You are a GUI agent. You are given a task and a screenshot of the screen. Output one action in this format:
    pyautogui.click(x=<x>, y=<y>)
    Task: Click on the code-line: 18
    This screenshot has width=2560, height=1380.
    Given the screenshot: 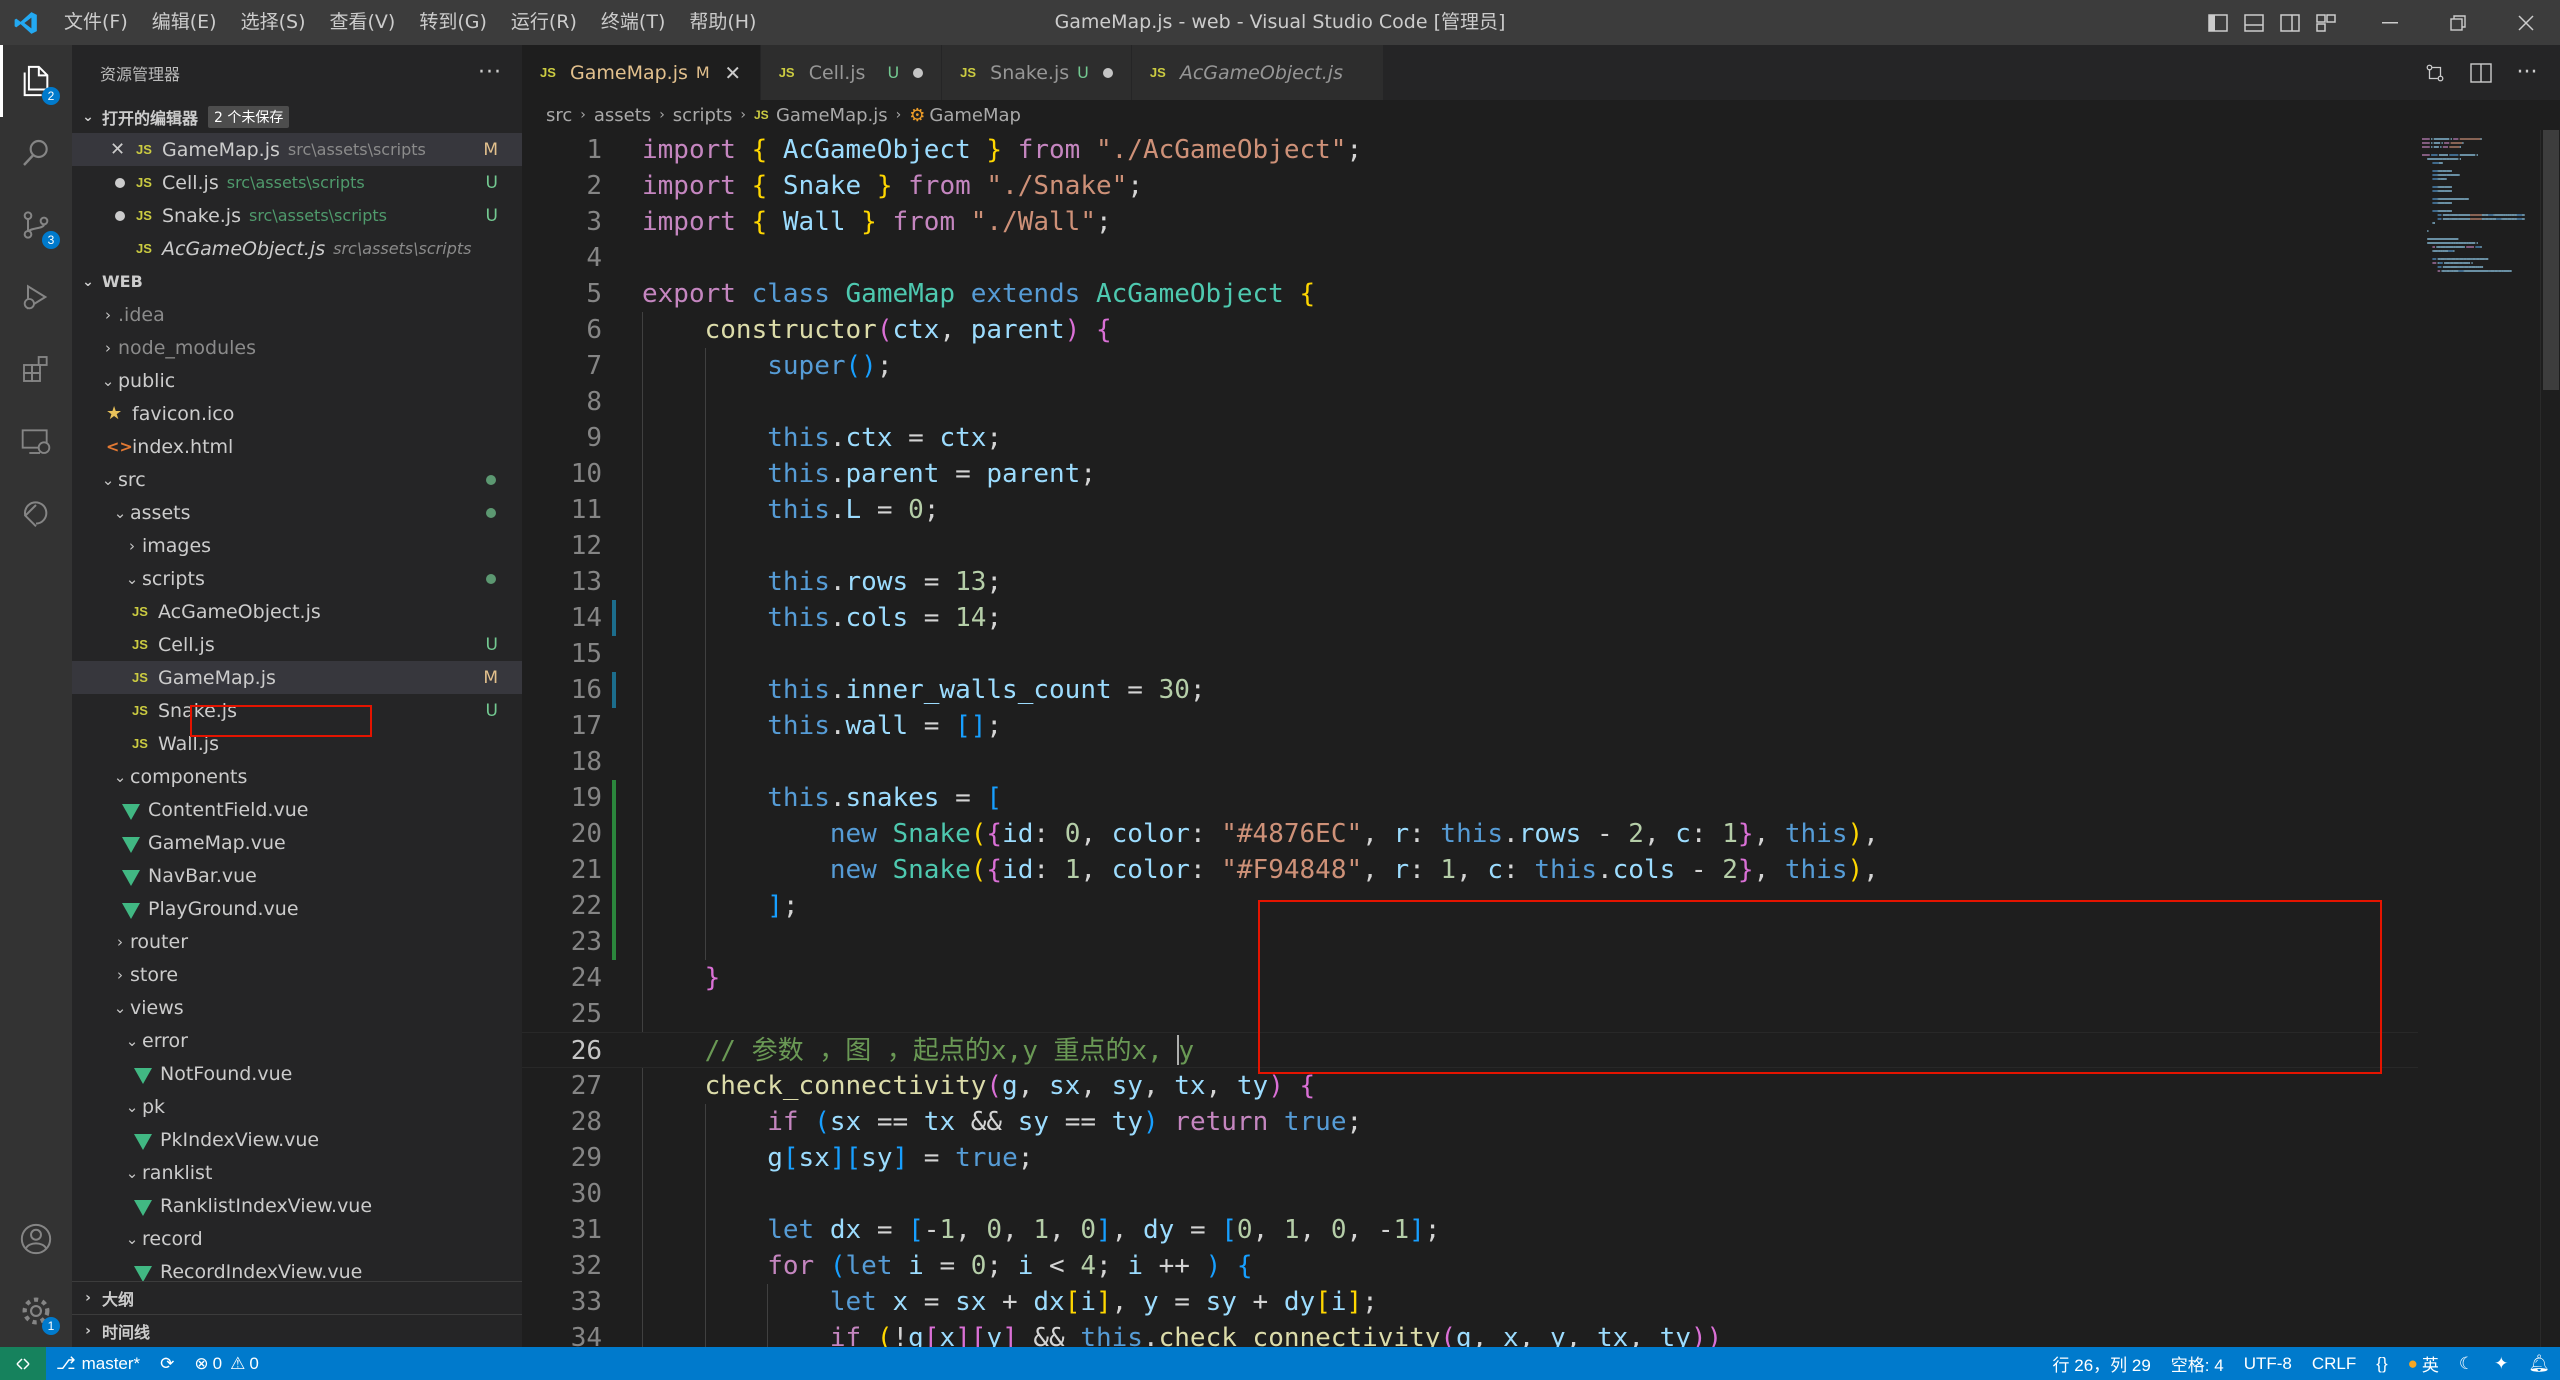 What is the action you would take?
    pyautogui.click(x=1470, y=762)
    